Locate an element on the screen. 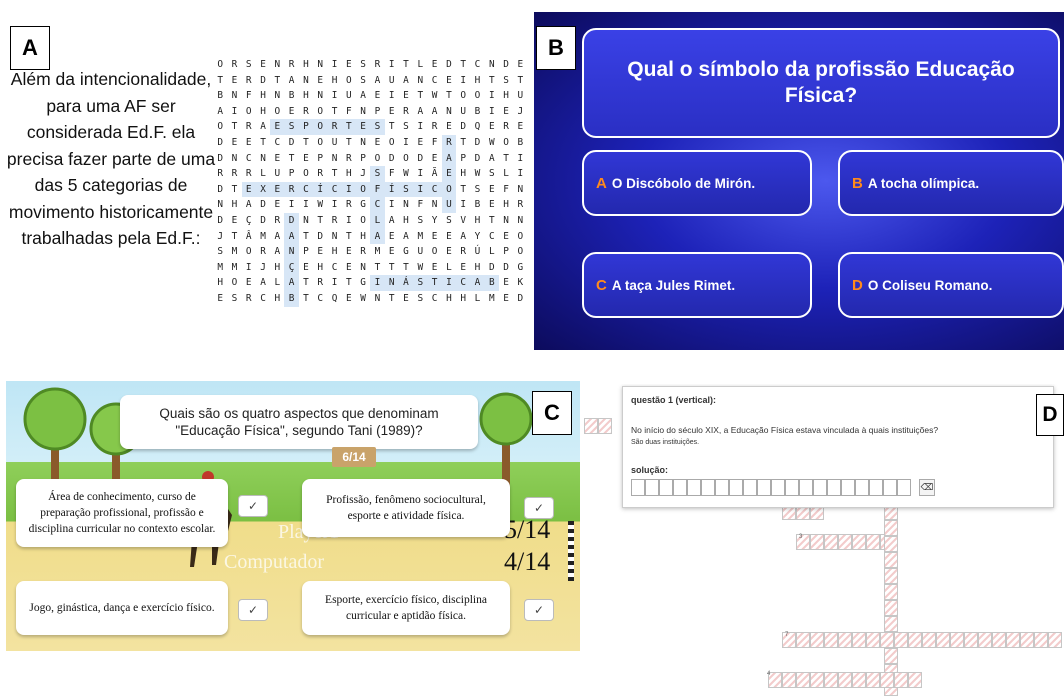 This screenshot has width=1064, height=700. check-button-2: ✓ is located at coordinates (539, 508).